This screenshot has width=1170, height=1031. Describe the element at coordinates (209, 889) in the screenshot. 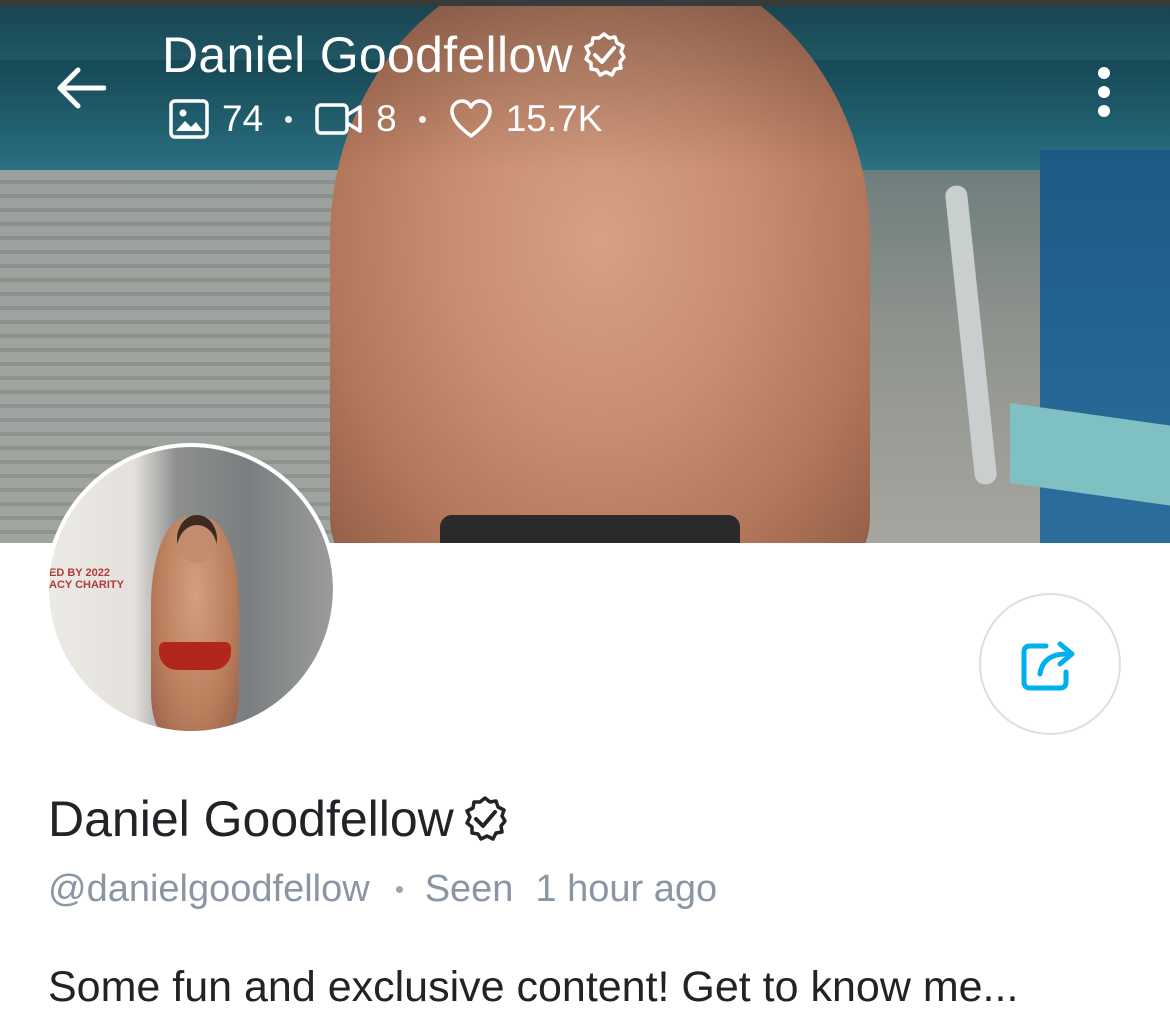

I see `username: @danielgoodfellow` at that location.